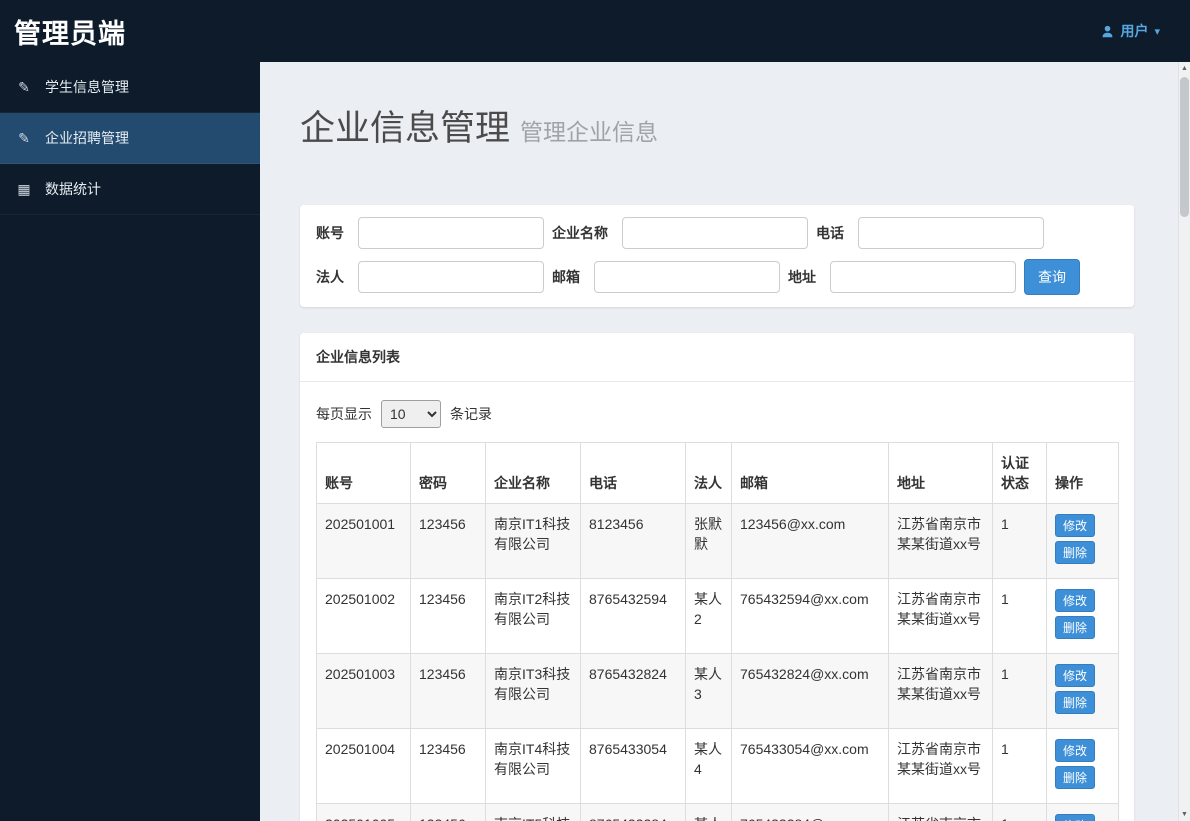  I want to click on sidebar-item-statistics: ▦ 数据统计, so click(130, 189).